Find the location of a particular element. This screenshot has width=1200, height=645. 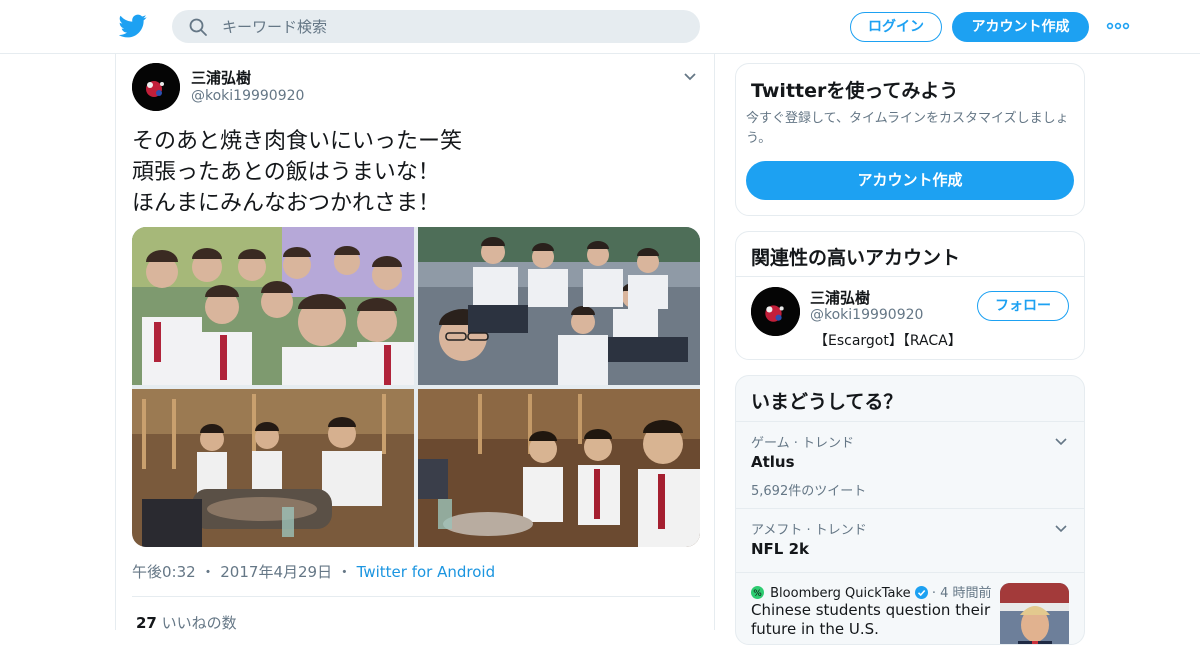

news-thumbnail is located at coordinates (1034, 613).